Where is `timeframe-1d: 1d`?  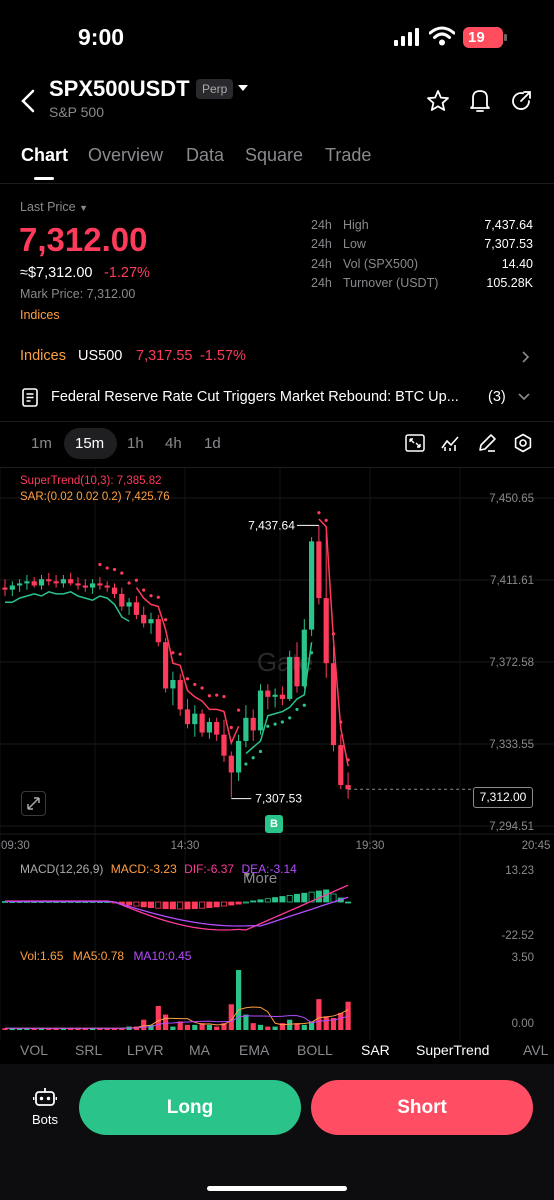
timeframe-1d: 1d is located at coordinates (212, 443).